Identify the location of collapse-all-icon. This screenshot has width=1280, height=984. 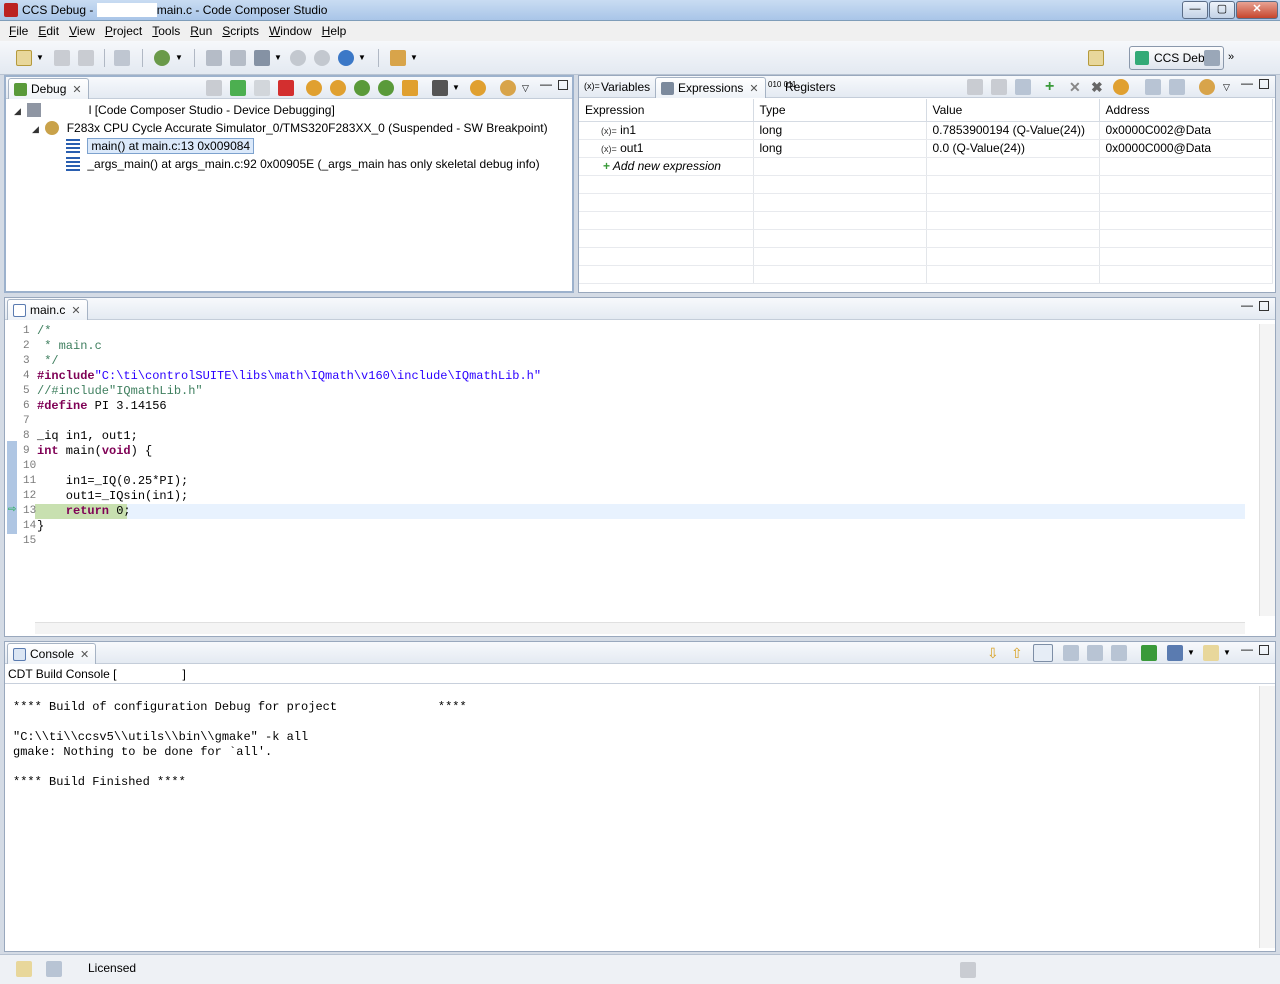
(1023, 87).